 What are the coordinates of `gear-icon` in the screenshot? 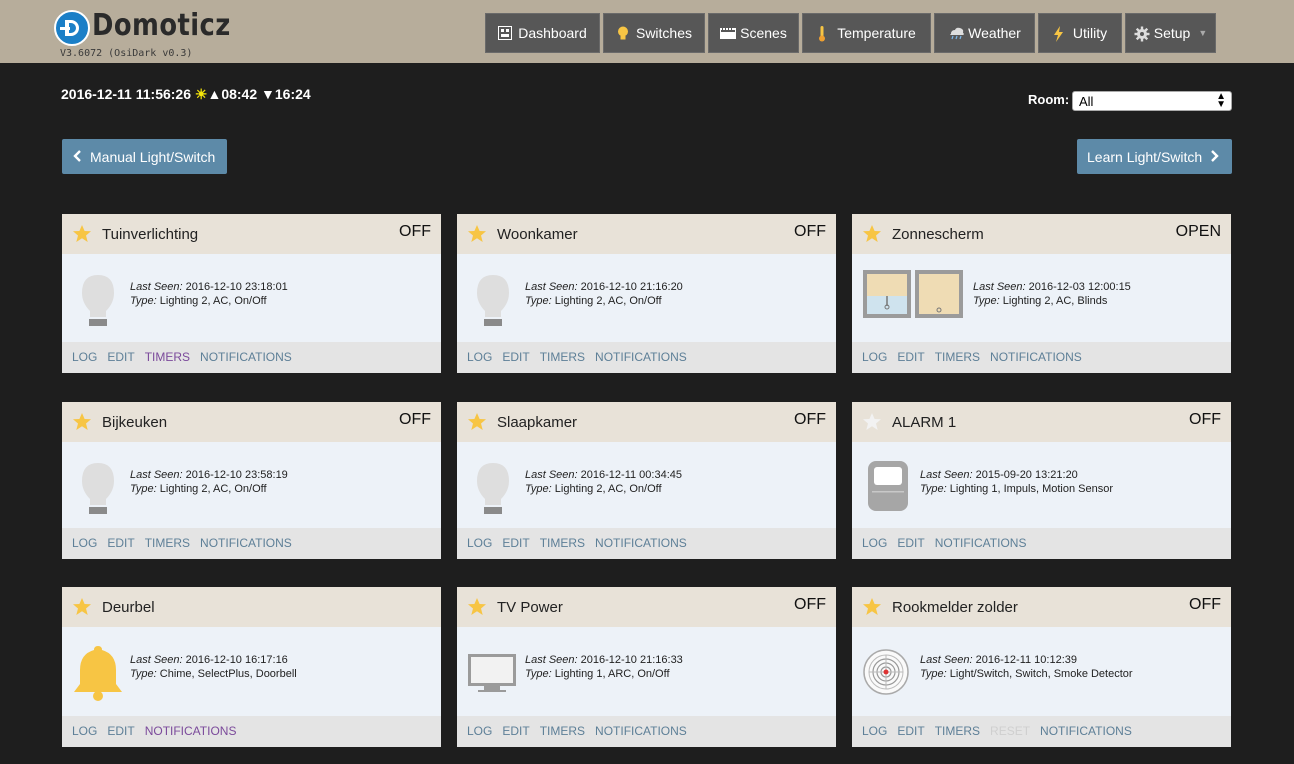 It's located at (1142, 34).